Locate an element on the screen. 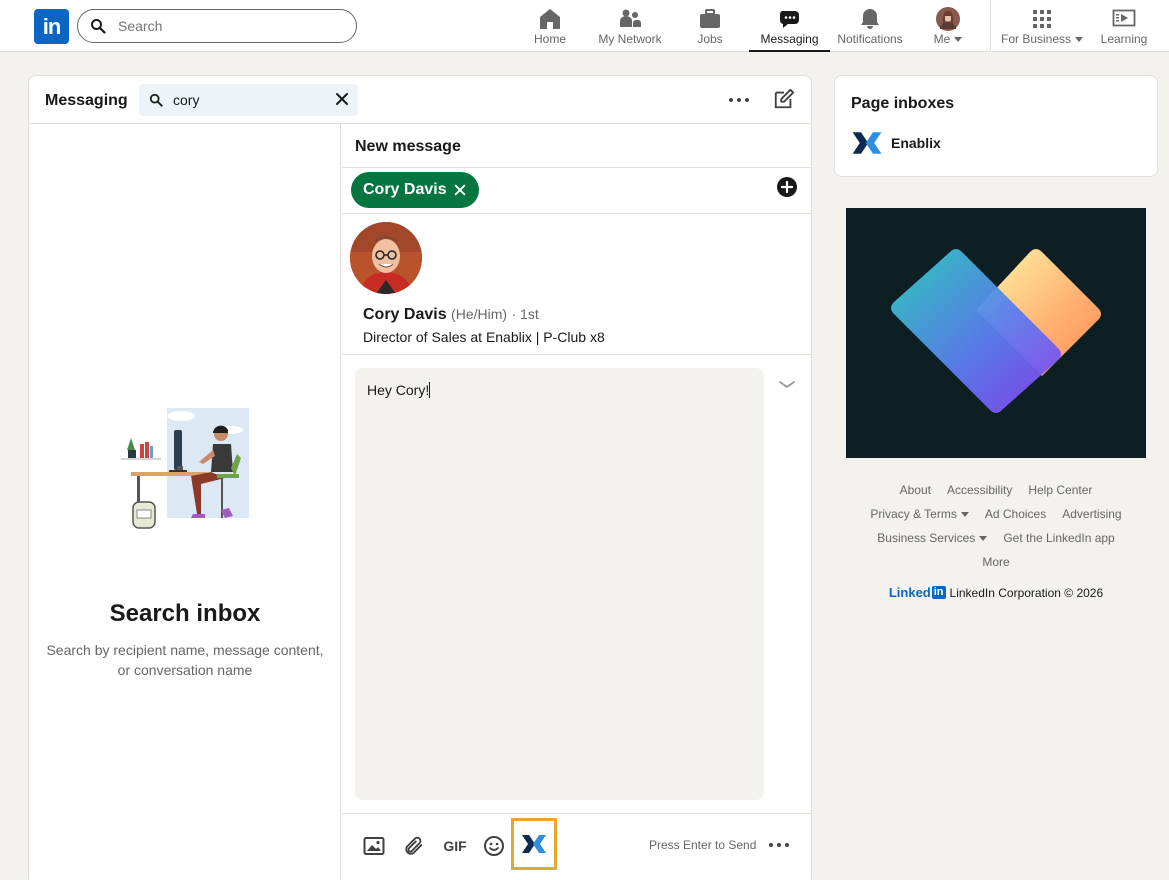  footer-link-get-app: Get the LinkedIn app is located at coordinates (1058, 538).